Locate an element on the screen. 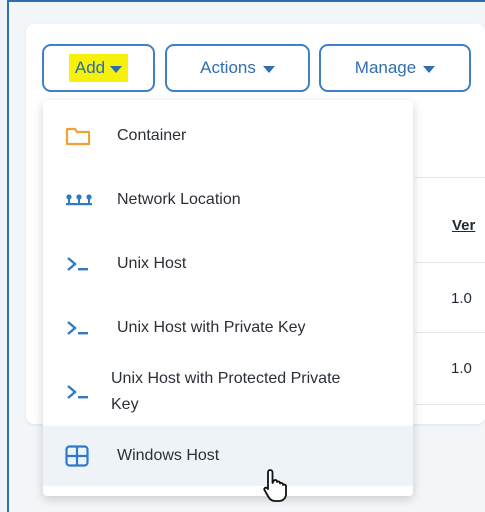  menu-item-label: Unix Host is located at coordinates (152, 264).